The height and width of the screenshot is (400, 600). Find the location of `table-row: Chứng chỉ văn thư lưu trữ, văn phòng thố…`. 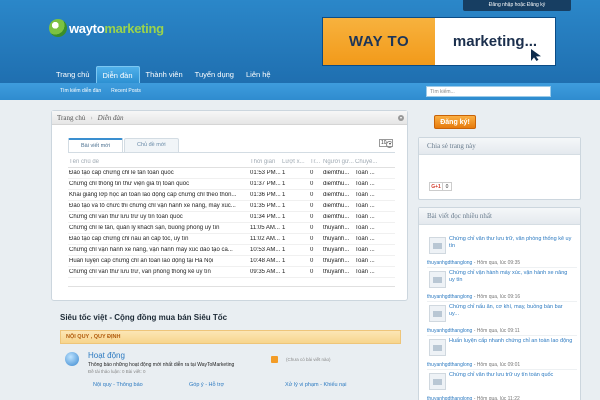

table-row: Chứng chỉ văn thư lưu trữ, văn phòng thố… is located at coordinates (231, 272).